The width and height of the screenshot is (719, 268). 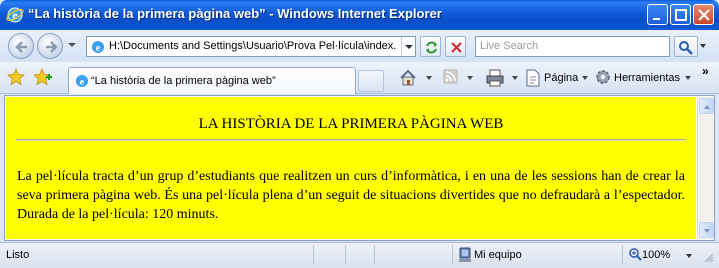 I want to click on new-tab-button, so click(x=371, y=81).